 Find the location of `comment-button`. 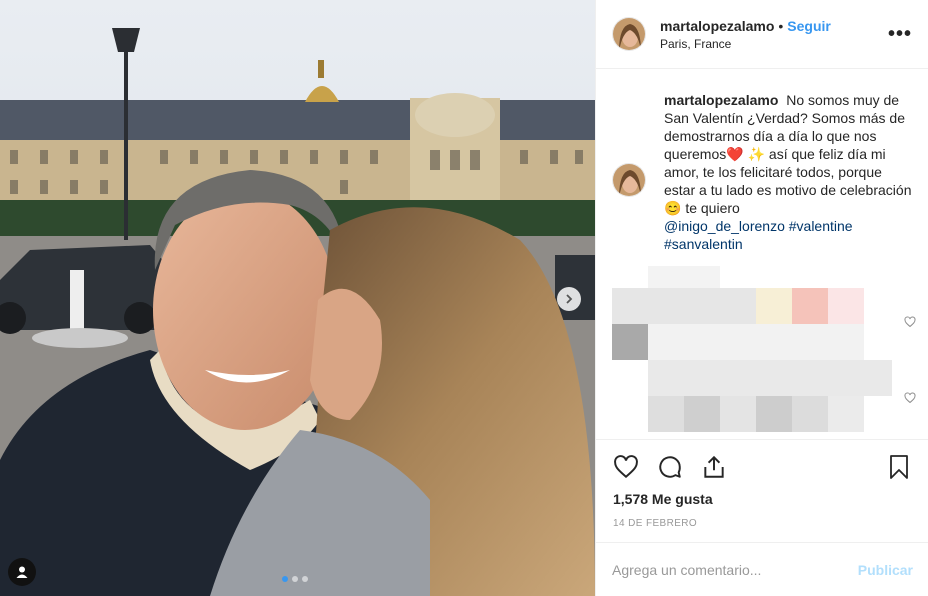

comment-button is located at coordinates (670, 467).